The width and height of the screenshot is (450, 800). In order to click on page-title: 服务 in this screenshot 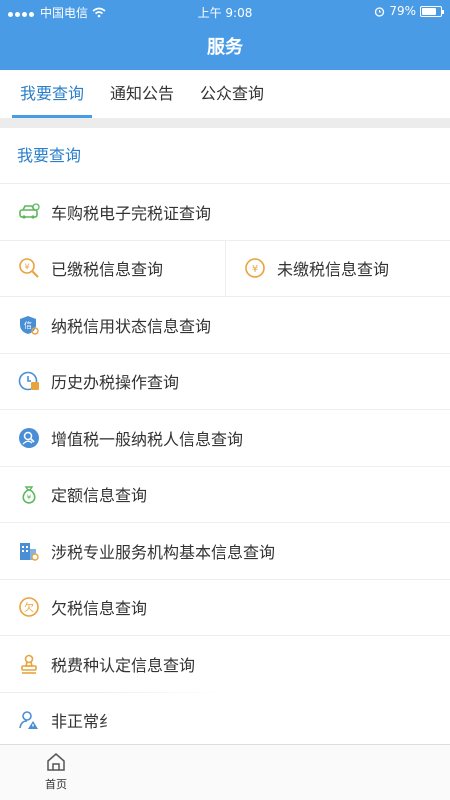, I will do `click(225, 47)`.